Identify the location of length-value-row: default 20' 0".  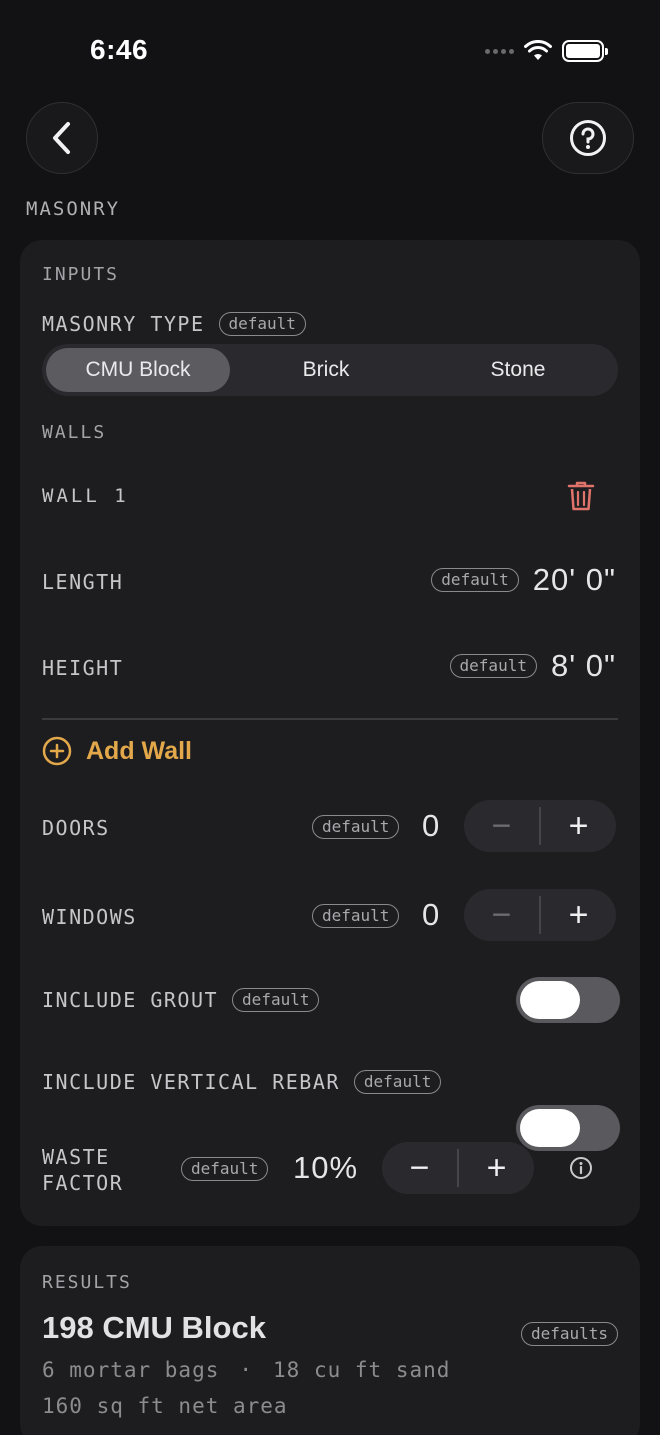
(523, 580).